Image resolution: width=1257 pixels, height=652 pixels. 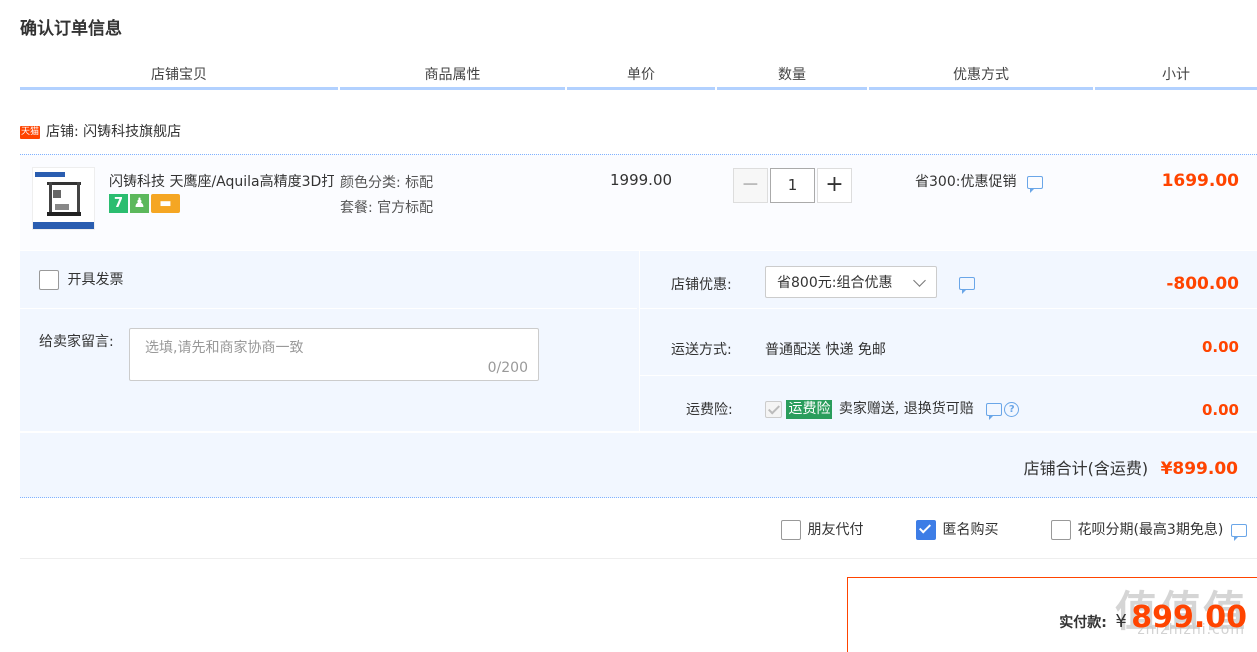 I want to click on anonymous-option: 匿名购买, so click(x=957, y=529).